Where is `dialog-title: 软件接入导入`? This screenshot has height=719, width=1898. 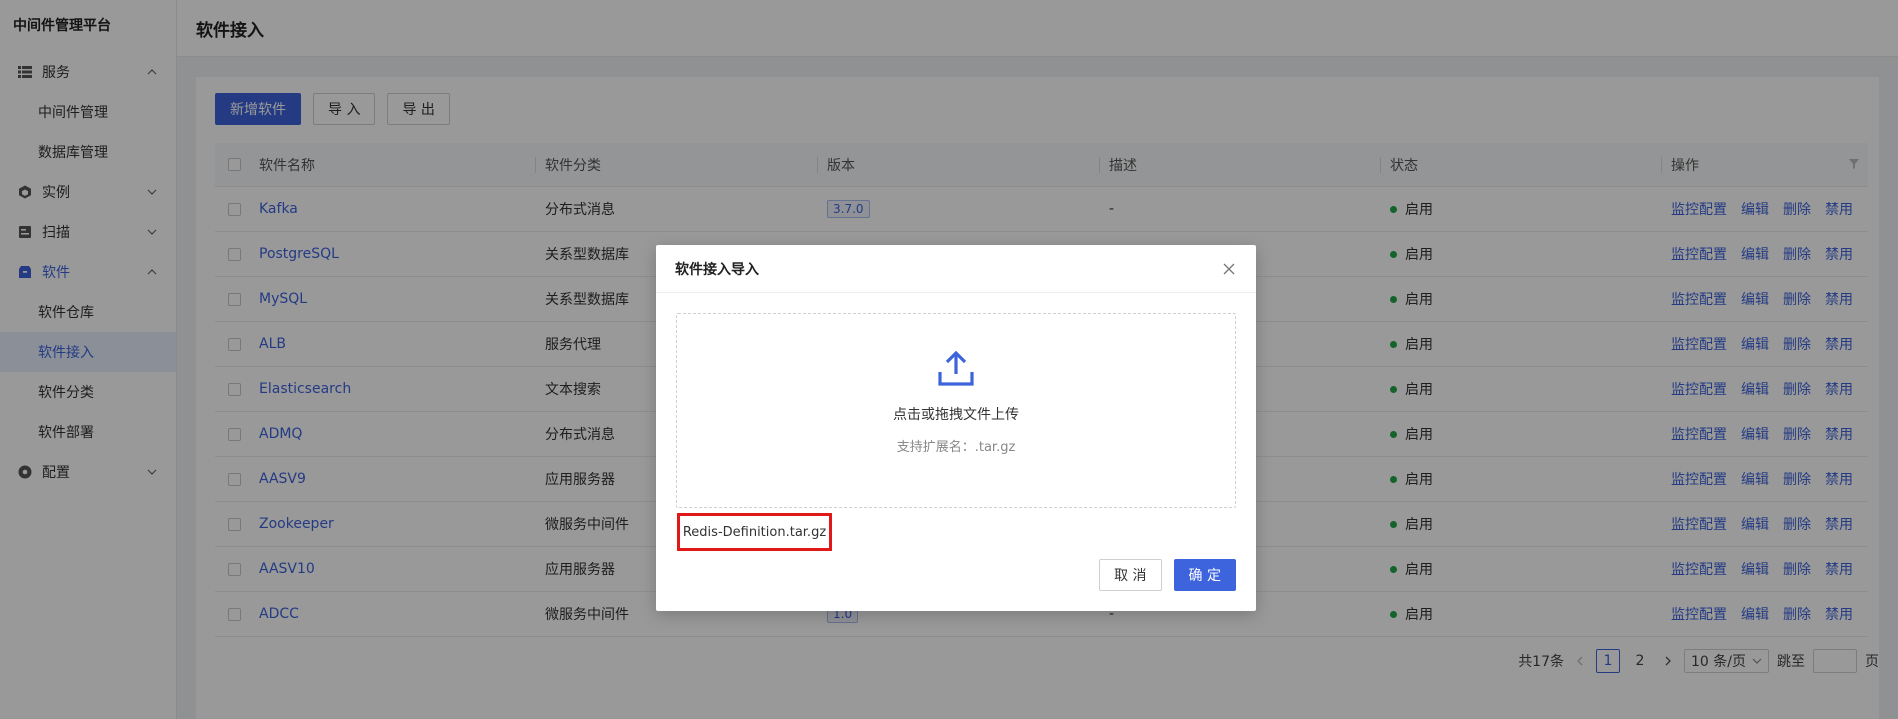 dialog-title: 软件接入导入 is located at coordinates (717, 269).